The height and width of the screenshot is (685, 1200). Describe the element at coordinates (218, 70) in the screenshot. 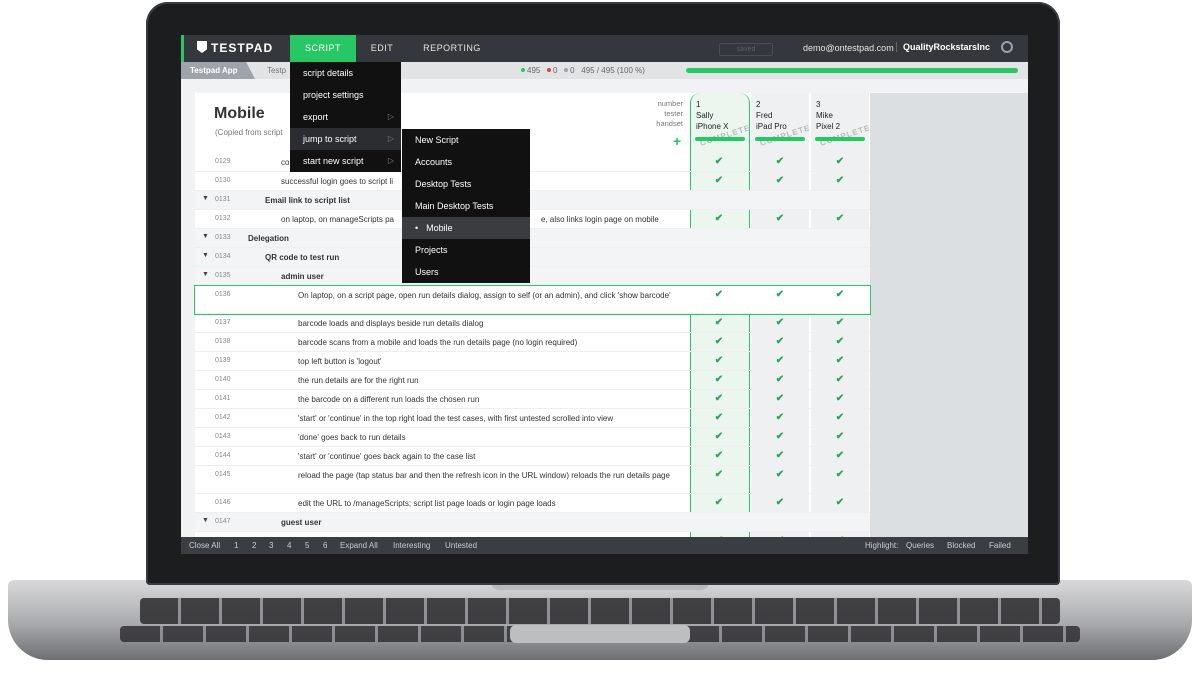

I see `breadcrumb-project: Testpad App` at that location.